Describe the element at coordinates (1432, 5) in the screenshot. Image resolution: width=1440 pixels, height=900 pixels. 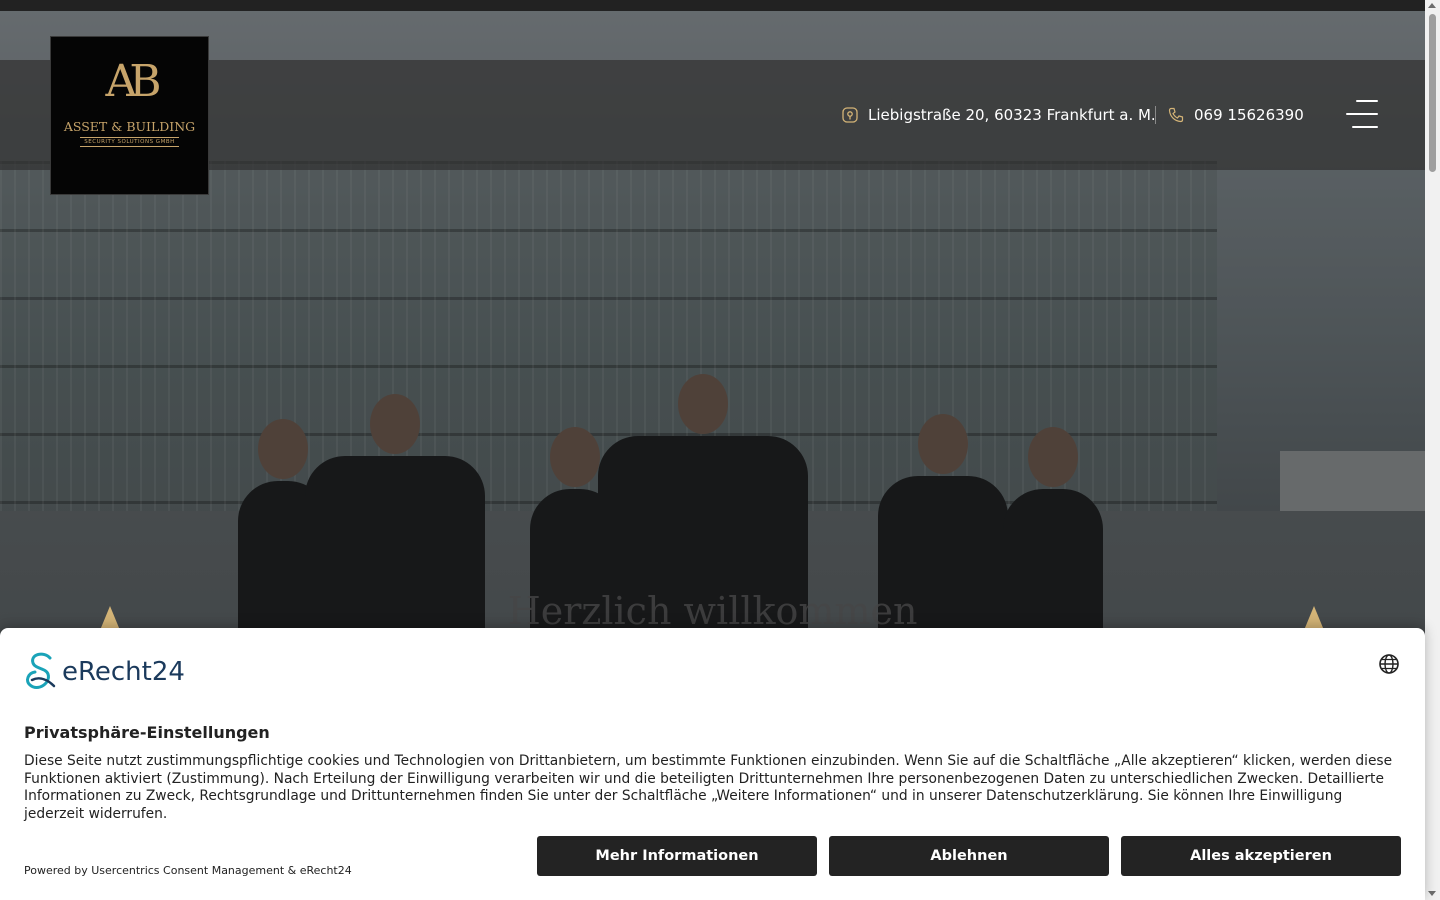
I see `scroll-up-arrow-icon` at that location.